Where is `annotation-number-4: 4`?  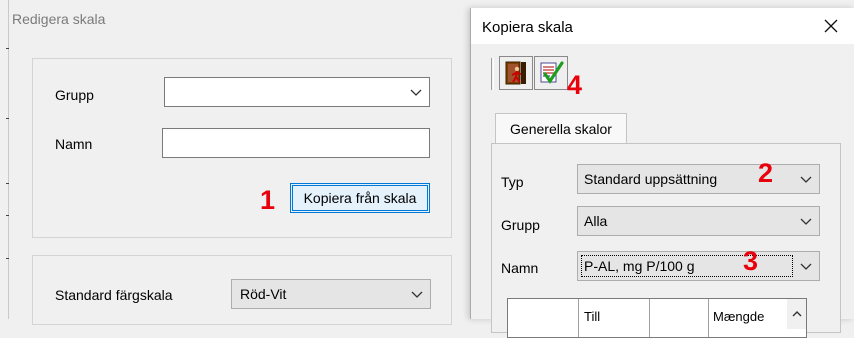 annotation-number-4: 4 is located at coordinates (575, 85).